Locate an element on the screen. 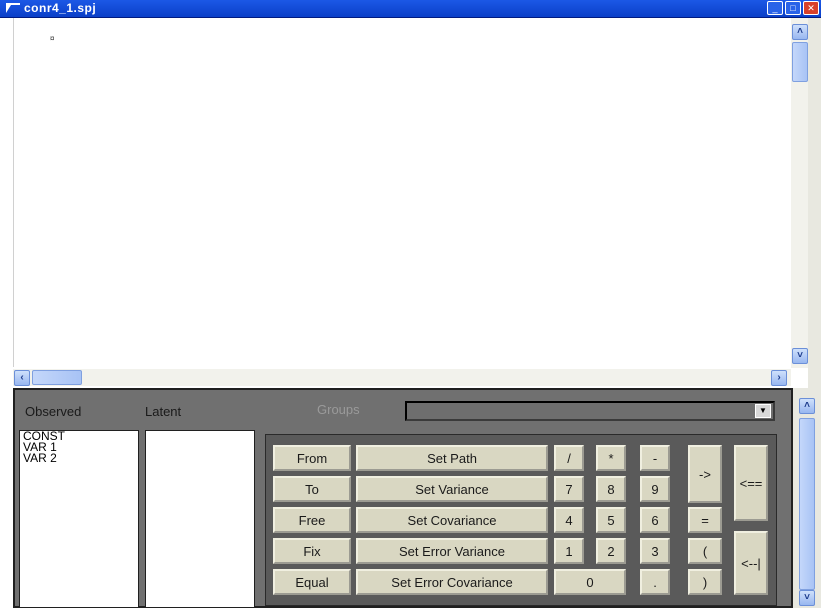  minus-key: - is located at coordinates (655, 458).